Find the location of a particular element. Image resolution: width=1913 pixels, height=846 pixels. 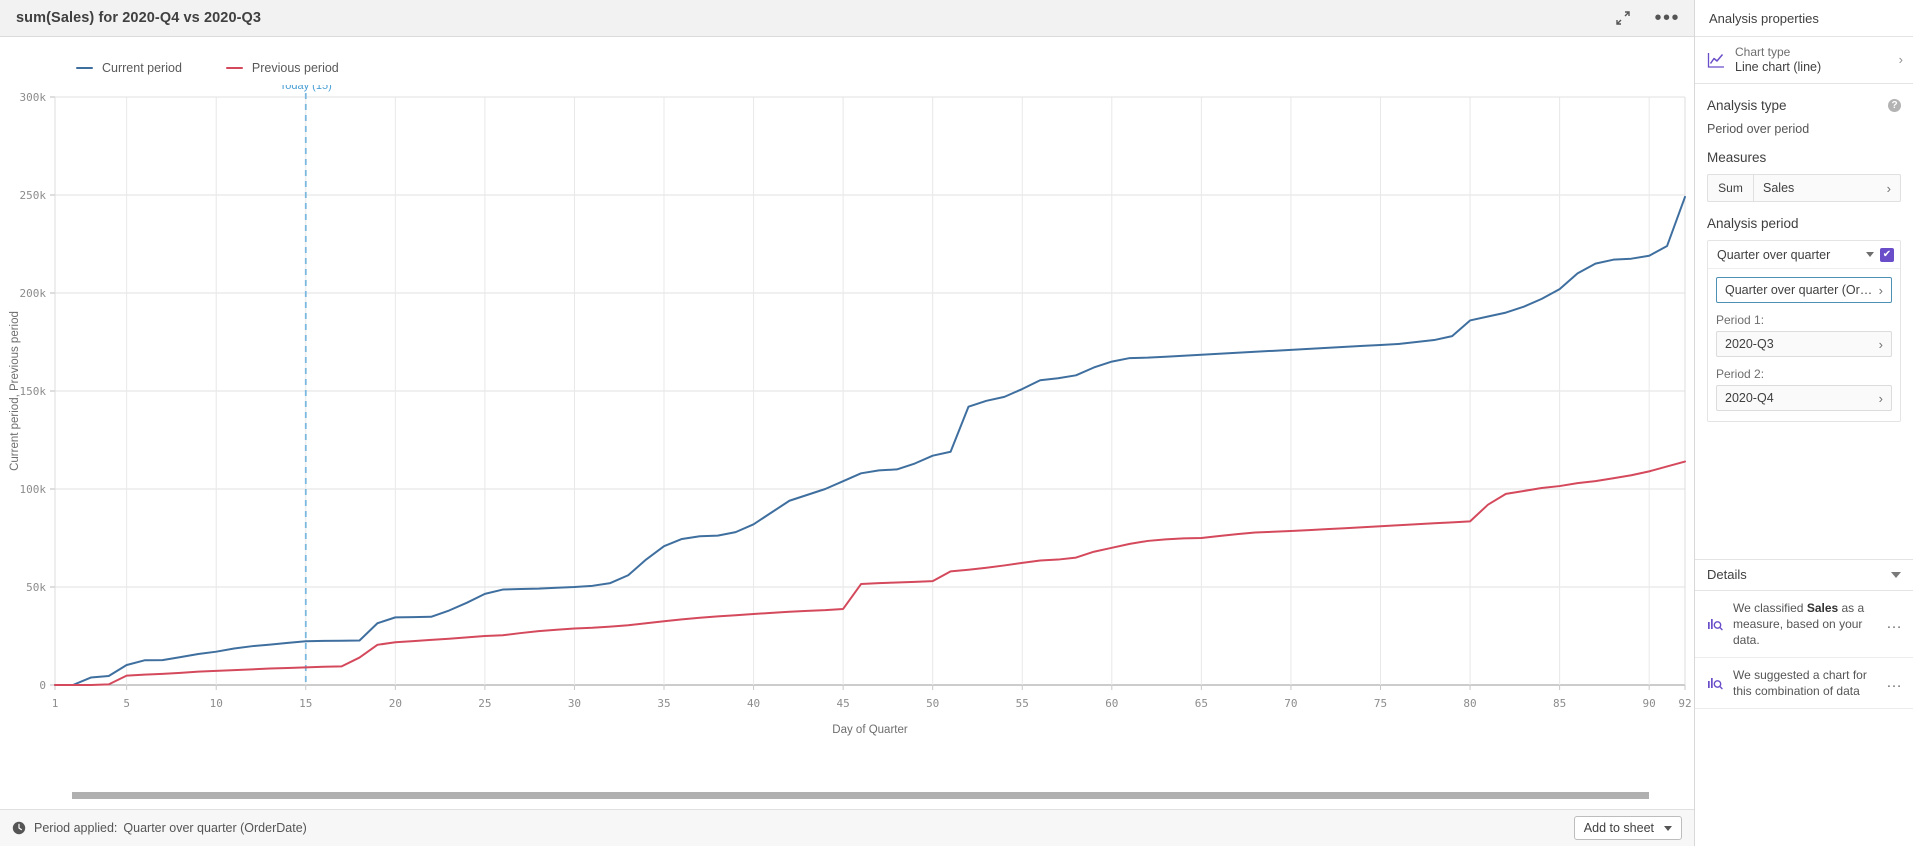

analysis-type-value: Period over period is located at coordinates (1758, 129).